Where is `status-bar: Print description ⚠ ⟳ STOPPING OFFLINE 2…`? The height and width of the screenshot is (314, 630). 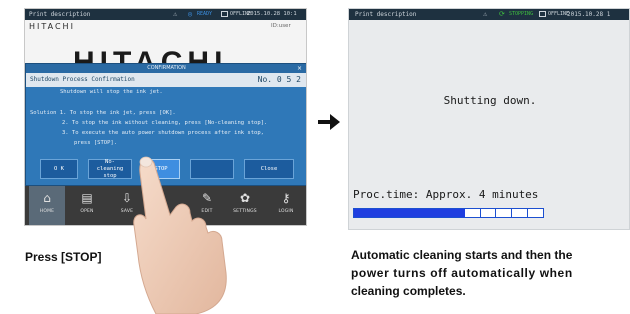 status-bar: Print description ⚠ ⟳ STOPPING OFFLINE 2… is located at coordinates (489, 14).